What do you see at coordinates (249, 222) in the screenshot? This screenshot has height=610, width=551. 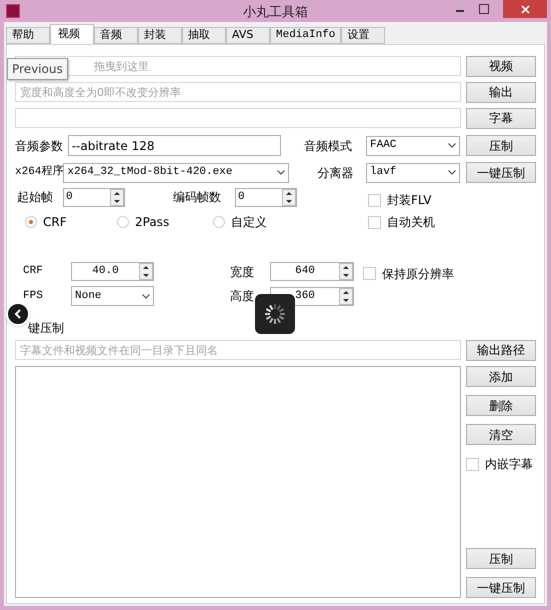 I see `radio-label: 自定义` at bounding box center [249, 222].